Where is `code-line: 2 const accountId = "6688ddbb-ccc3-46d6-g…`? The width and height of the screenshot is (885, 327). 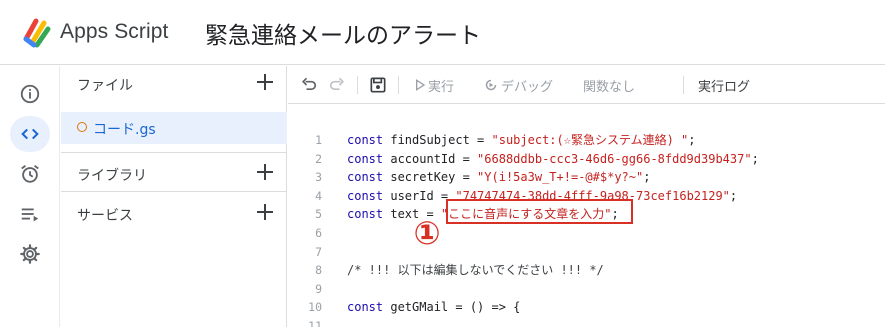
code-line: 2 const accountId = "6688ddbb-ccc3-46d6-g… is located at coordinates (586, 159).